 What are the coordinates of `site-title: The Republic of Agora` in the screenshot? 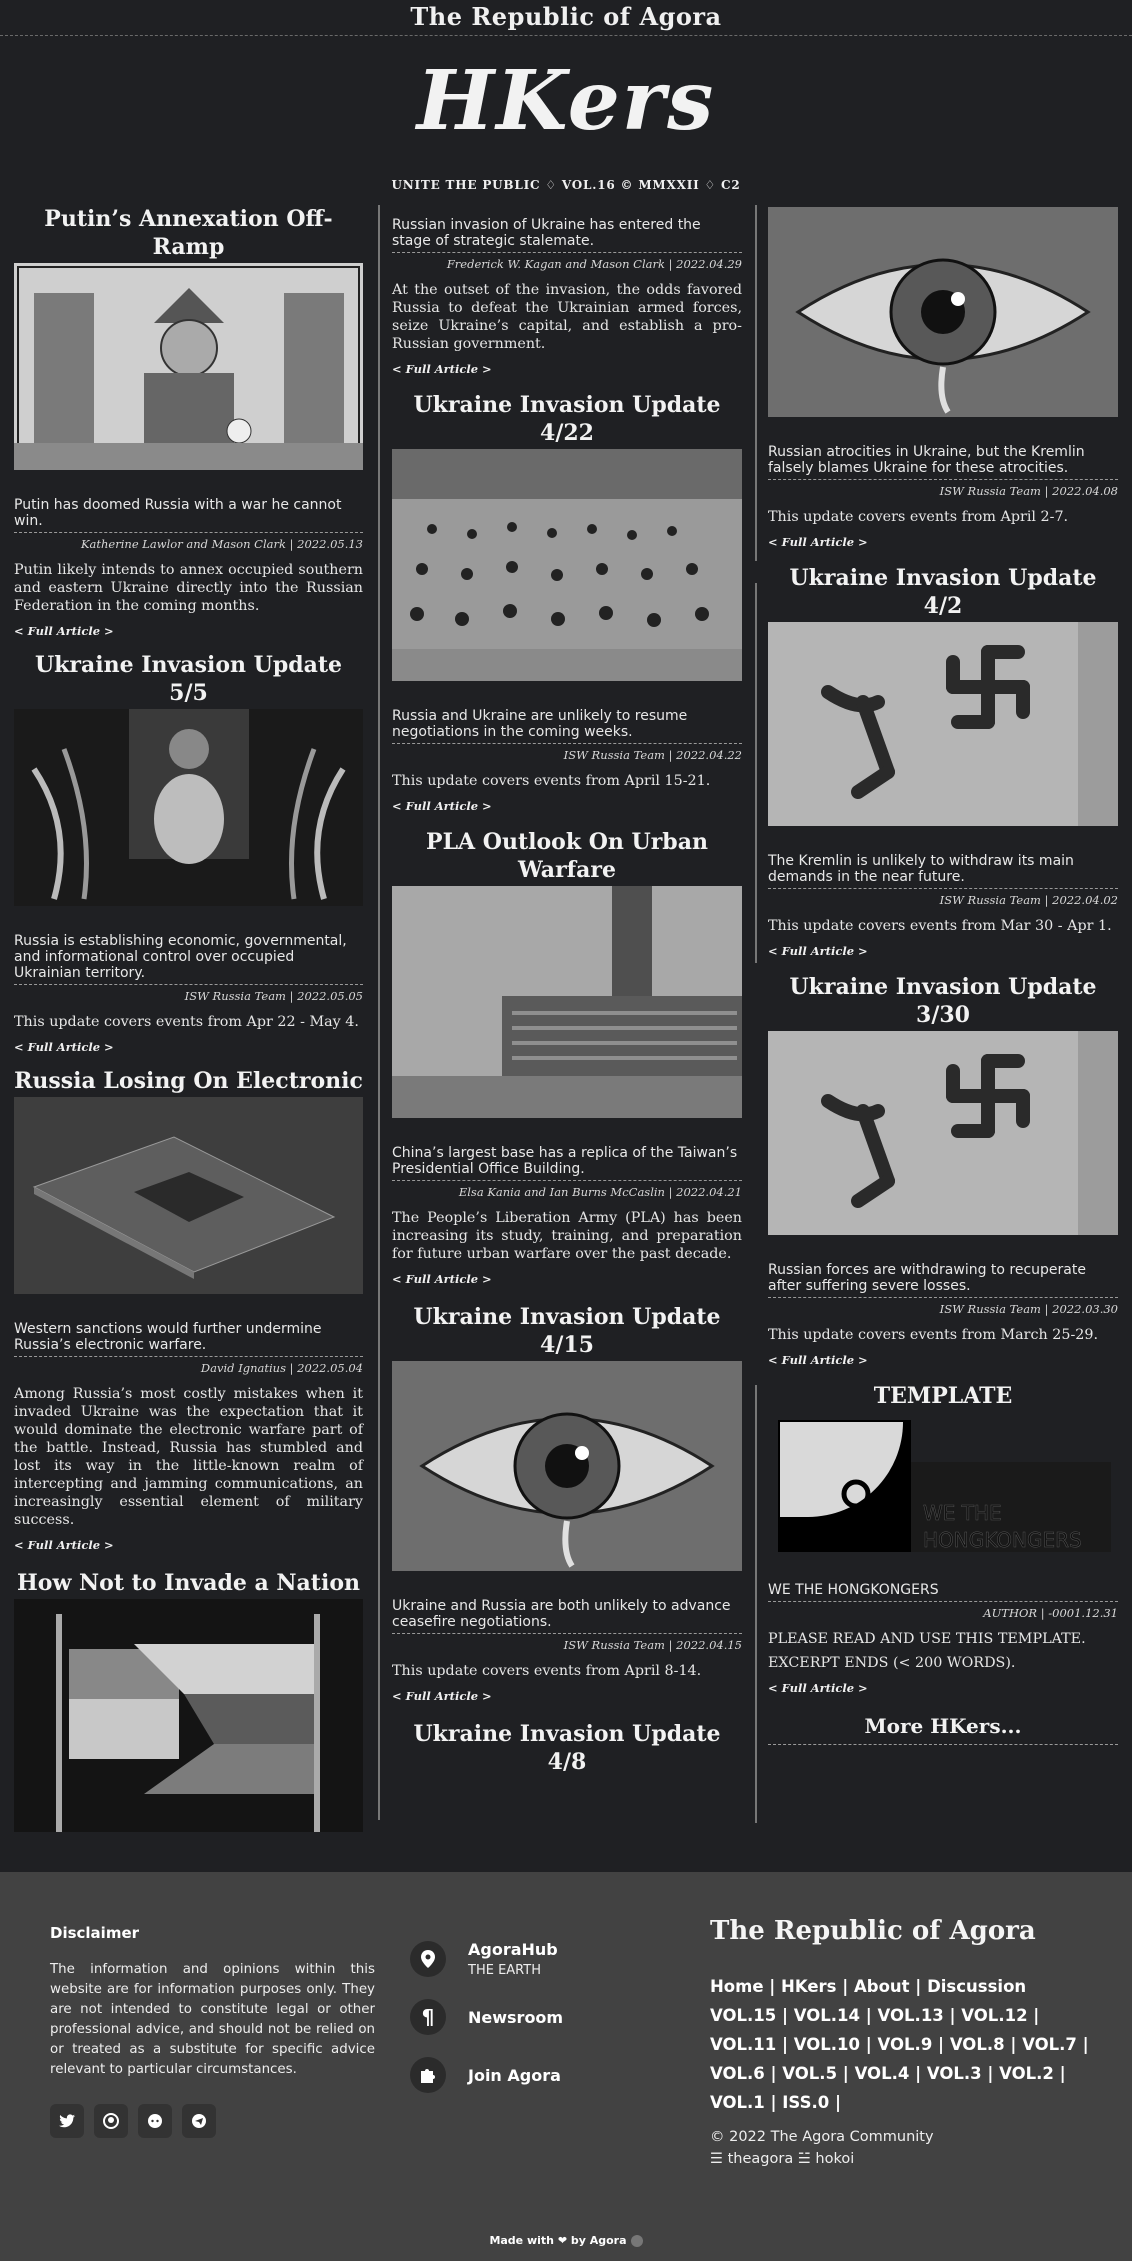 It's located at (565, 16).